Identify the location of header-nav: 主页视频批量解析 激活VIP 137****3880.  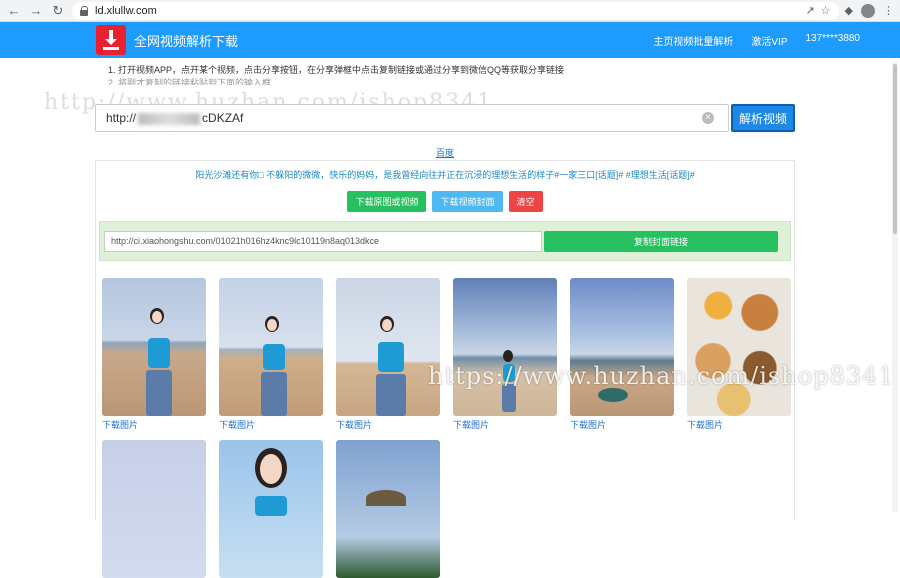
(756, 40).